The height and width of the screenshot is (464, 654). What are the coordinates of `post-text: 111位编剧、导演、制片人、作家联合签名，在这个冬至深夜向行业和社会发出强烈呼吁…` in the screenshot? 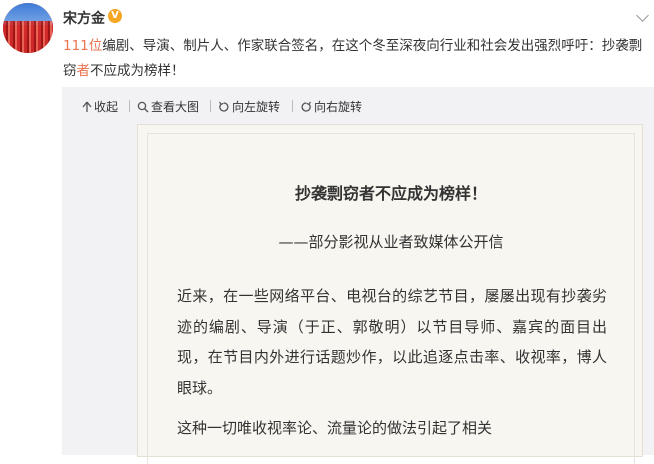 It's located at (353, 59).